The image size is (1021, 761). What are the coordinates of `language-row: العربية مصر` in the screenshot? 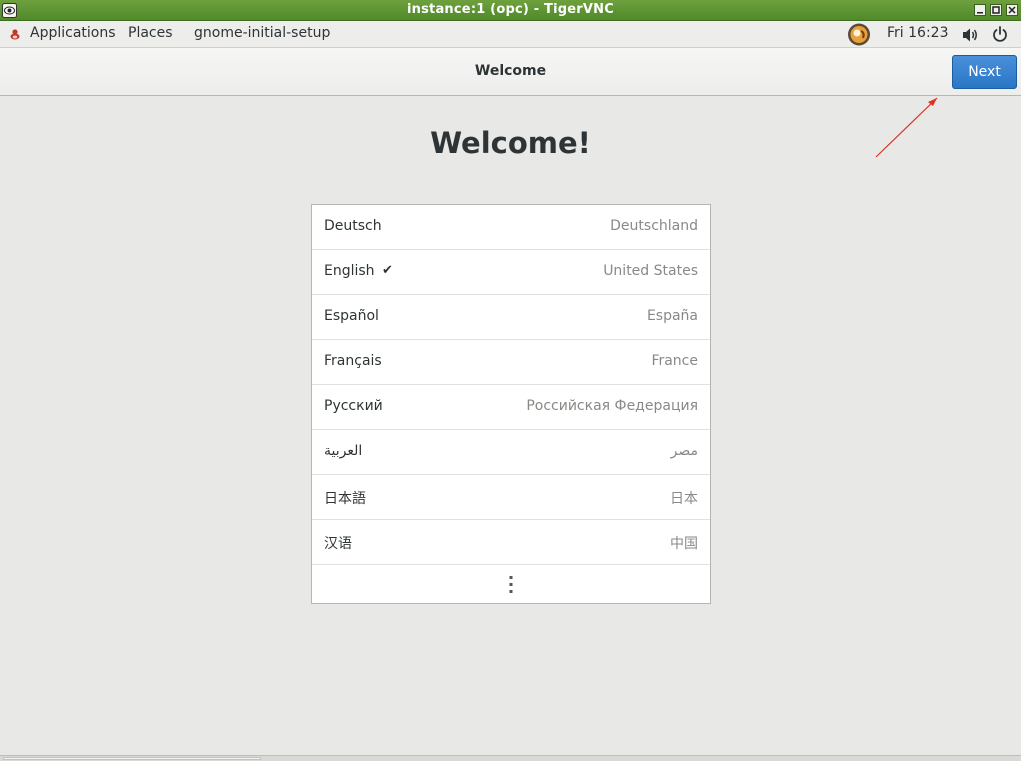 It's located at (511, 452).